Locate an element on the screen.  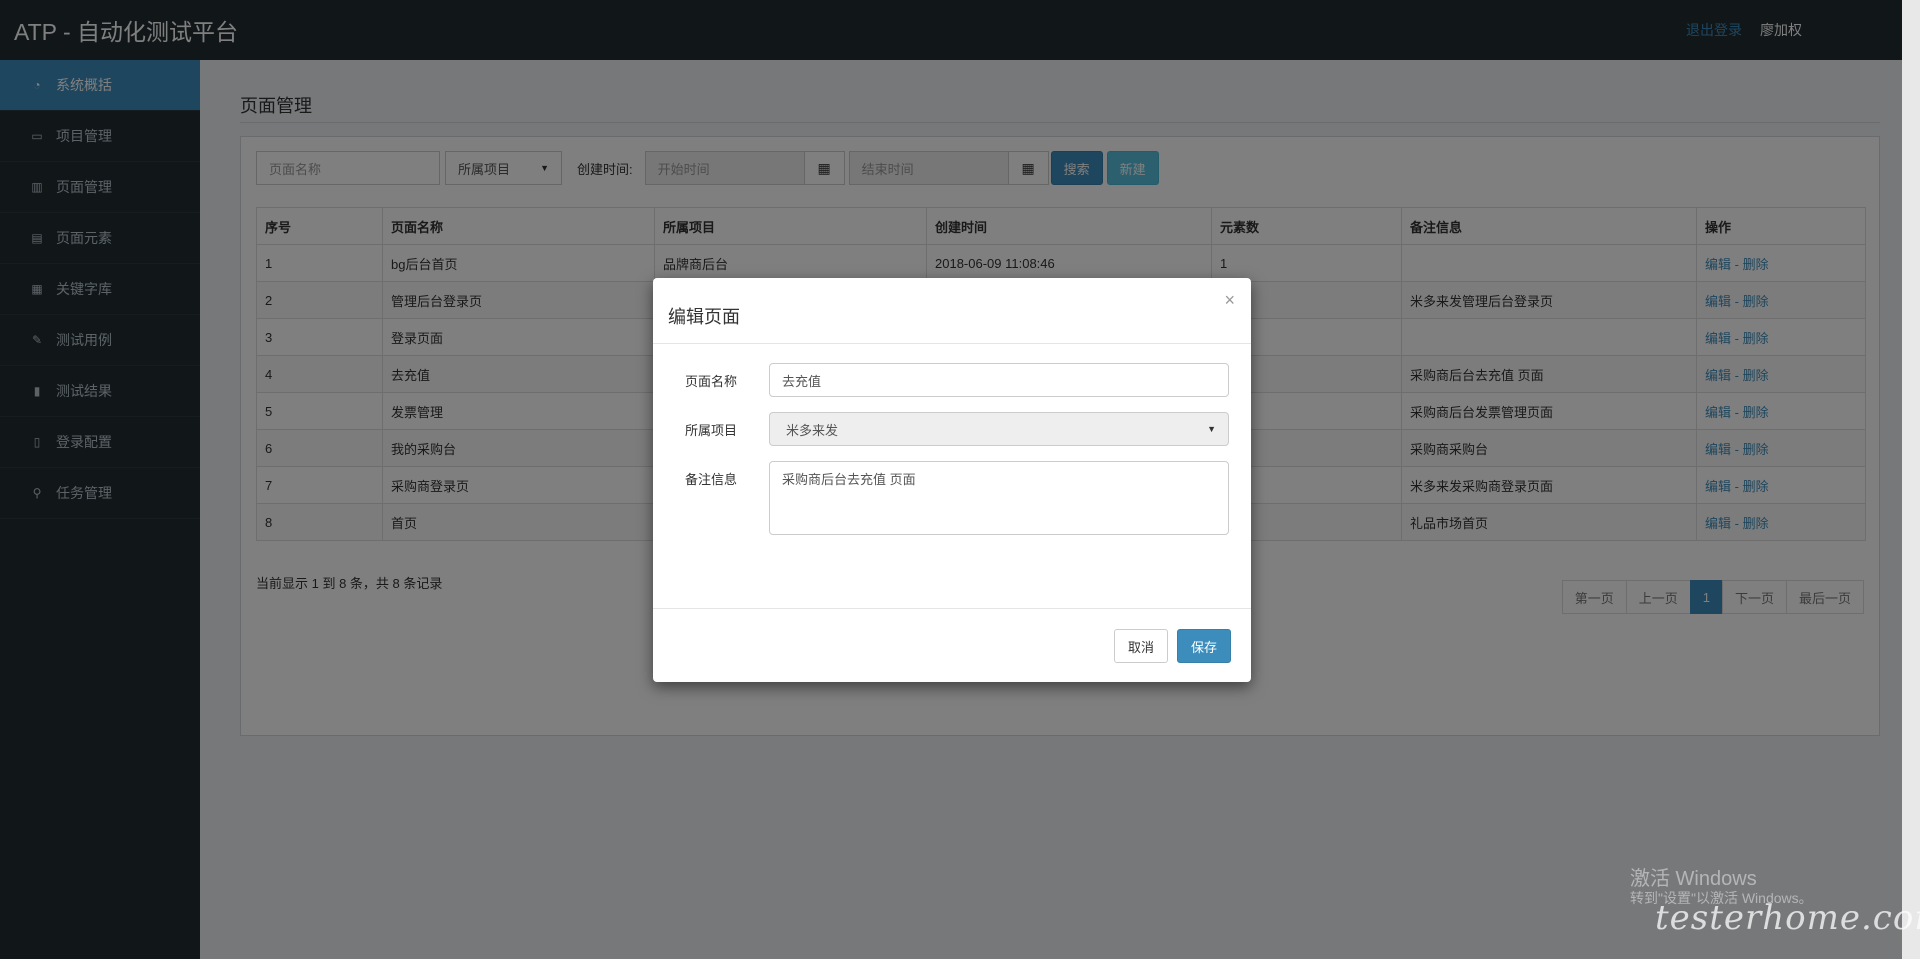
save-button: 保存 is located at coordinates (1204, 646).